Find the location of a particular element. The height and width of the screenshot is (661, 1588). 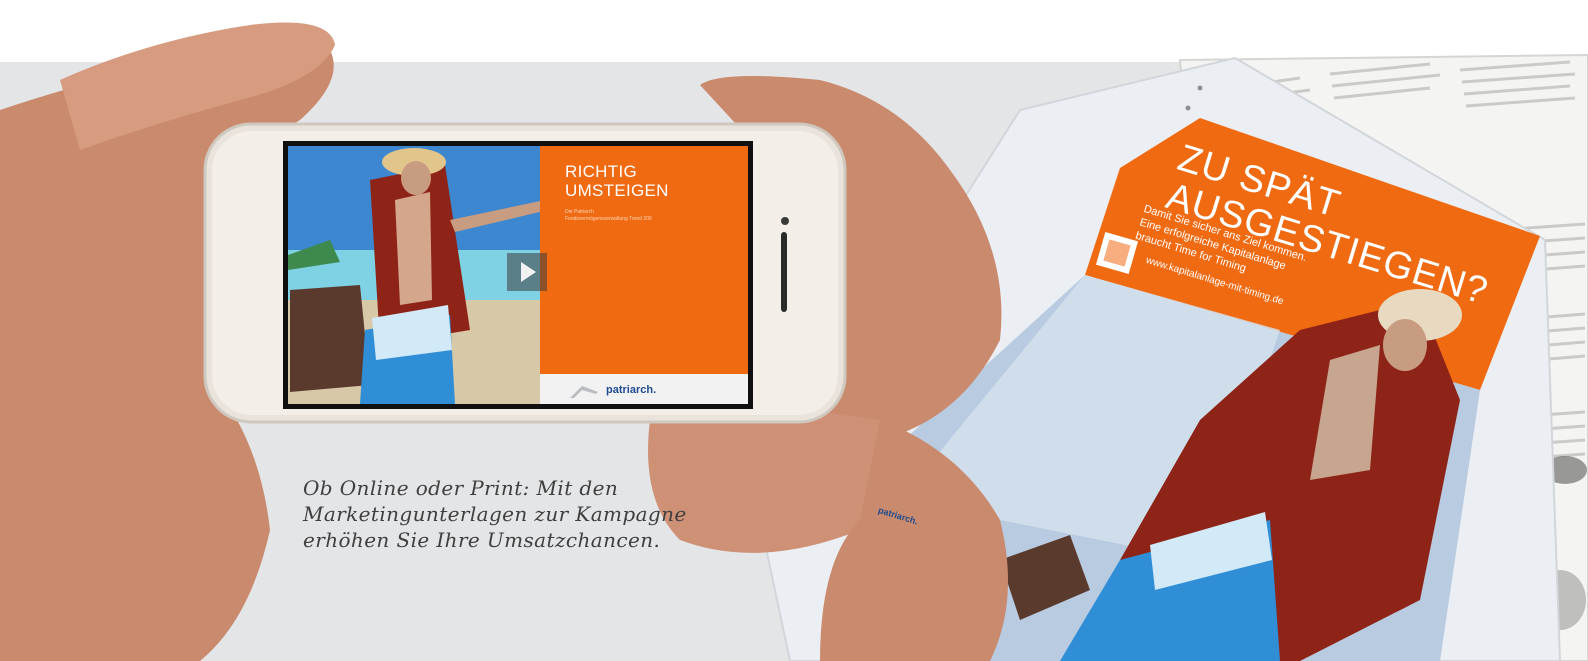

phone-ad-title-line2: UMSTEIGEN is located at coordinates (617, 190).